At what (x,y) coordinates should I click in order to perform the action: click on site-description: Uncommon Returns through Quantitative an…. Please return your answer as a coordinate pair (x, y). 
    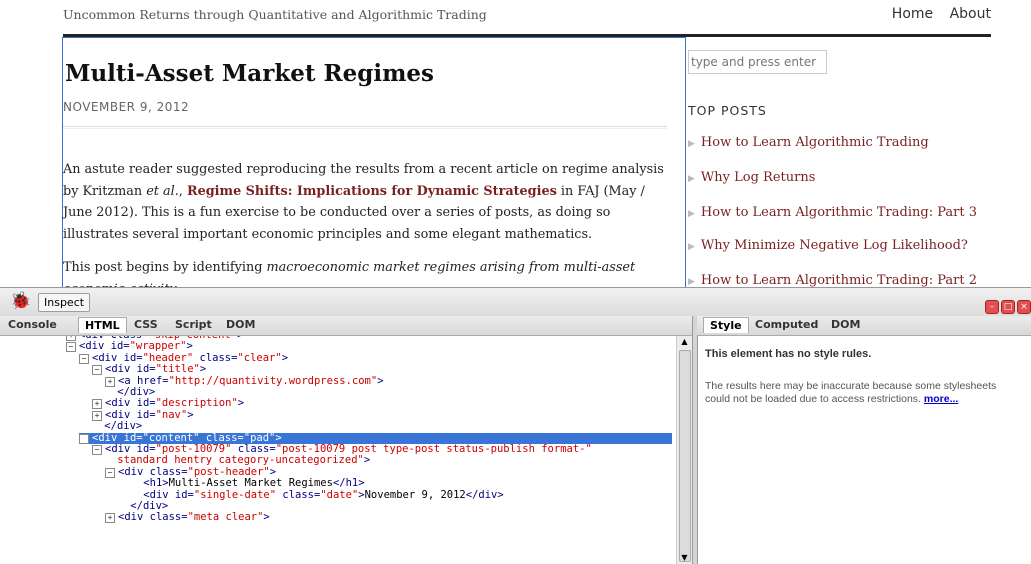
    Looking at the image, I should click on (275, 14).